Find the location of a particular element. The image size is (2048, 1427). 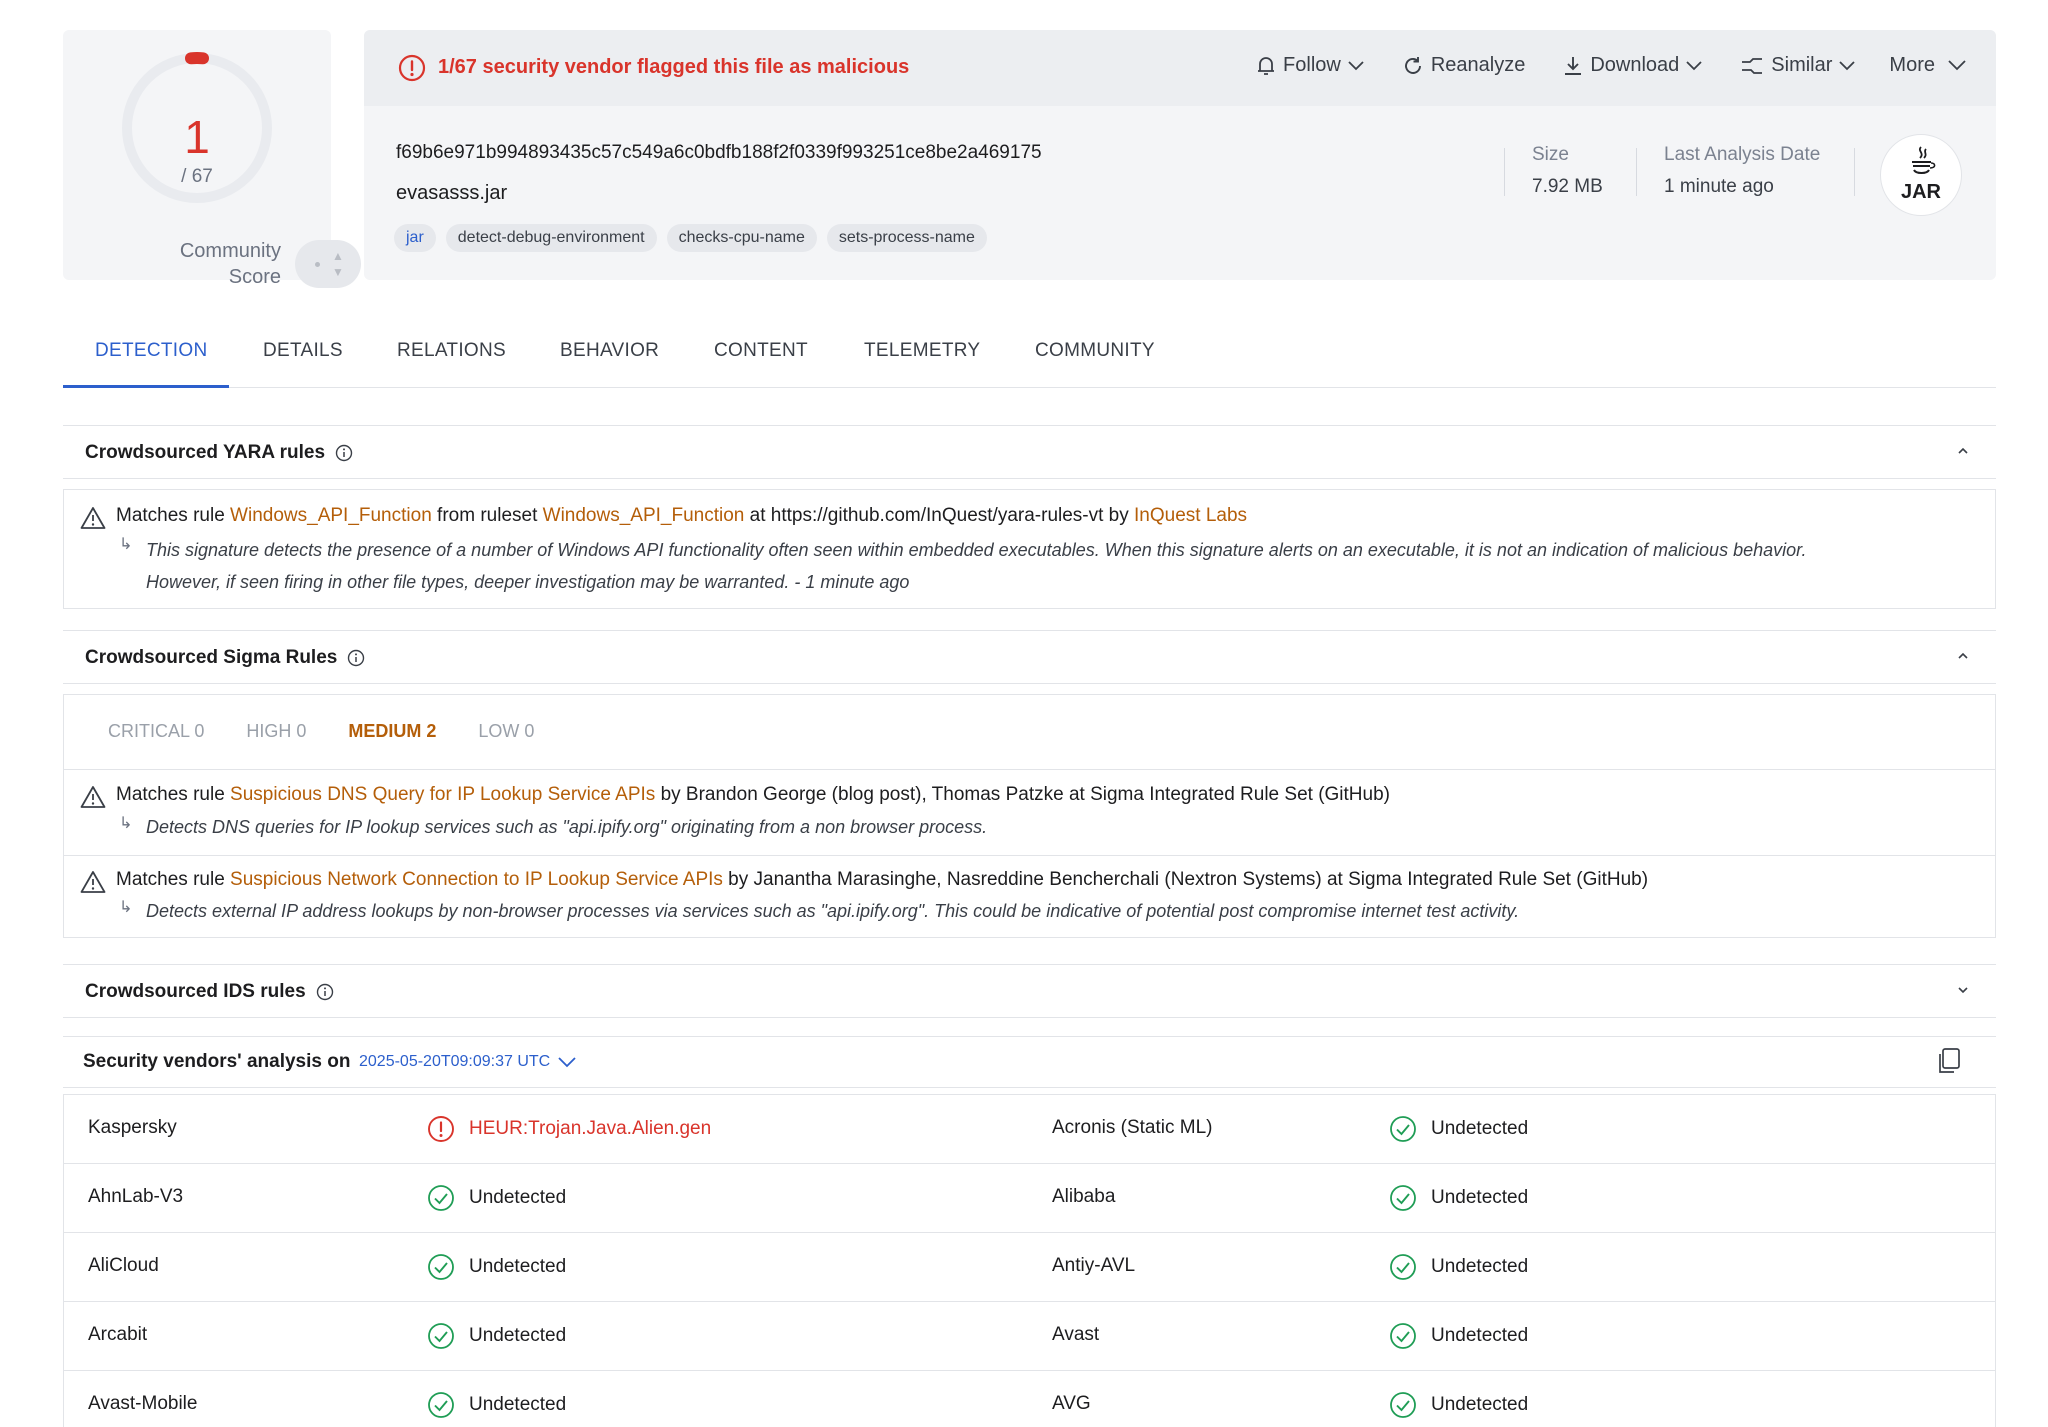

vendor-name: AliCloud is located at coordinates (123, 1265).